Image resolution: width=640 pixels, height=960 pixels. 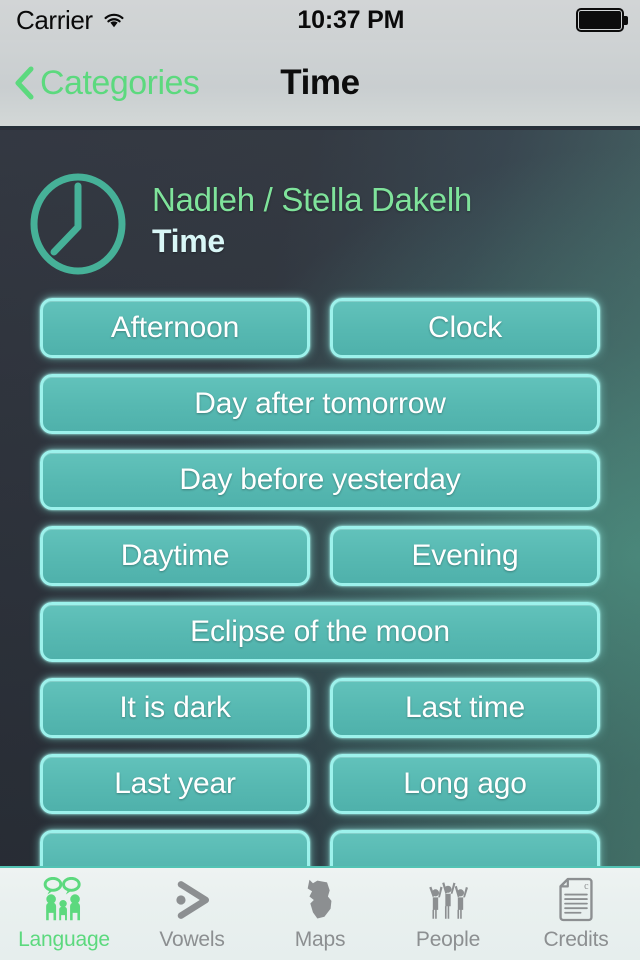 I want to click on word-row-partial, so click(x=320, y=848).